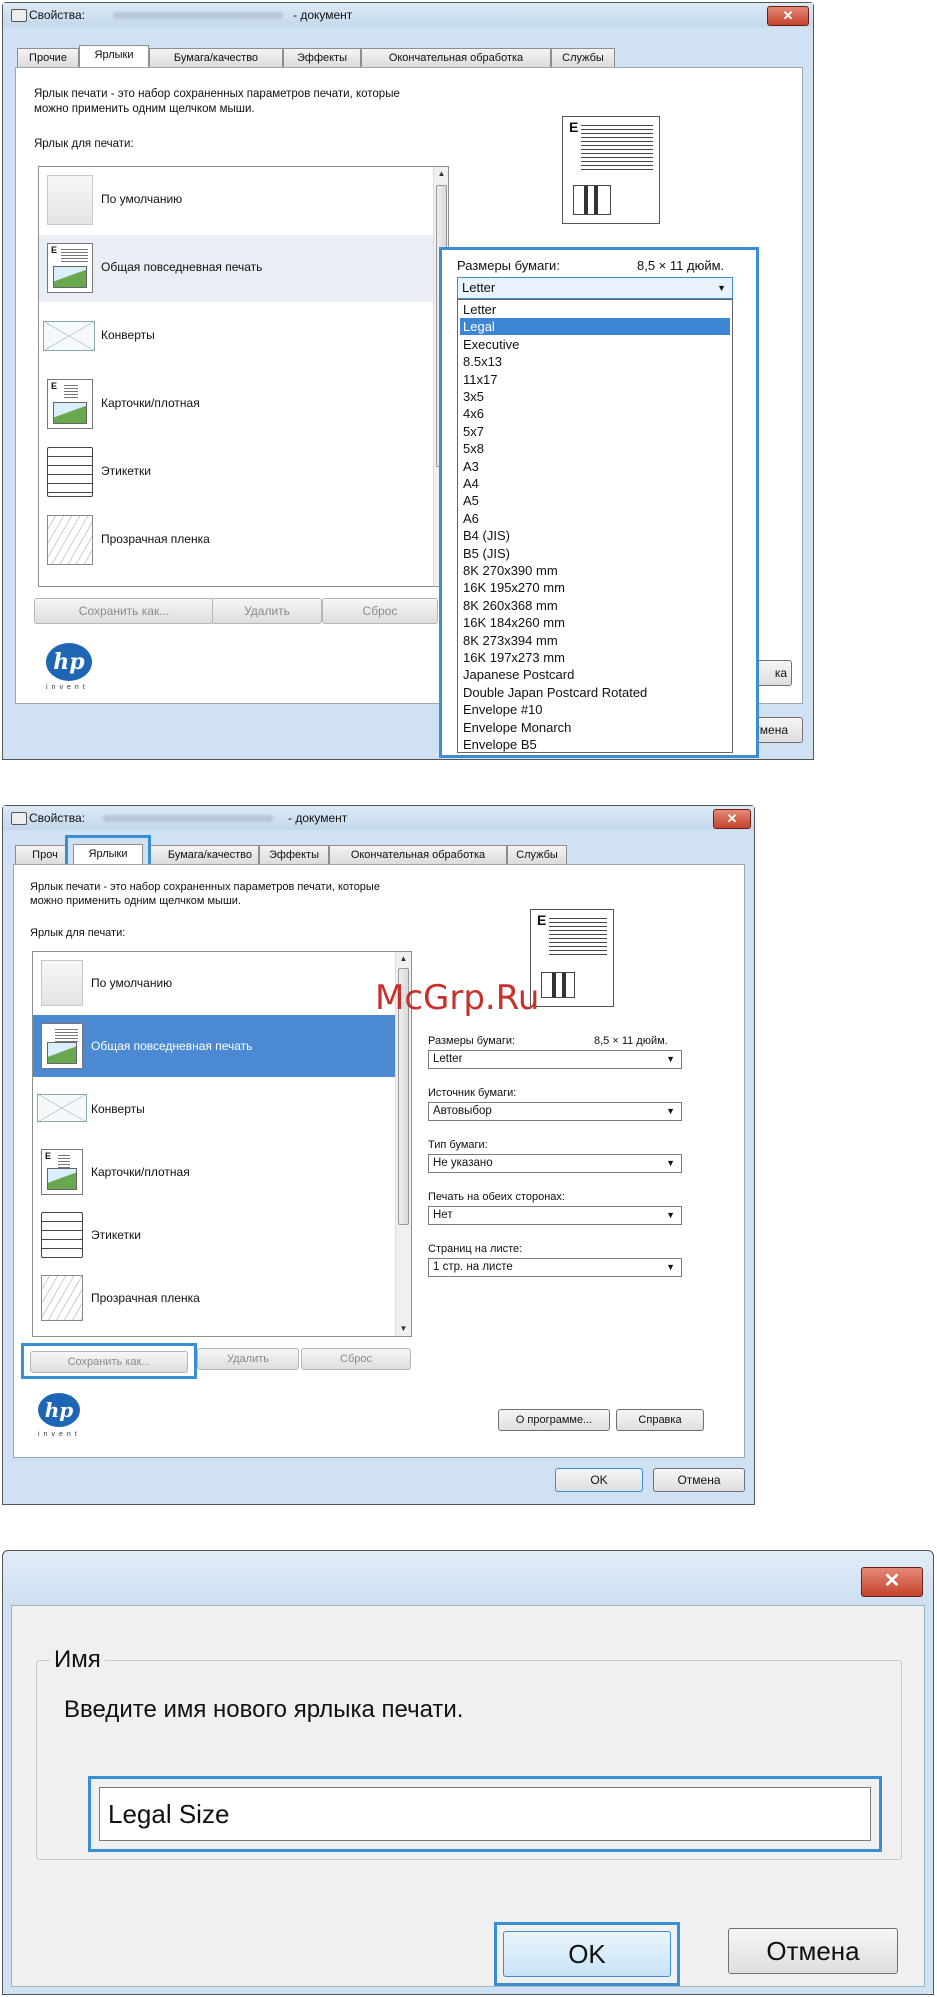  I want to click on paper-size-option: 16K 195x270 mm, so click(595, 587).